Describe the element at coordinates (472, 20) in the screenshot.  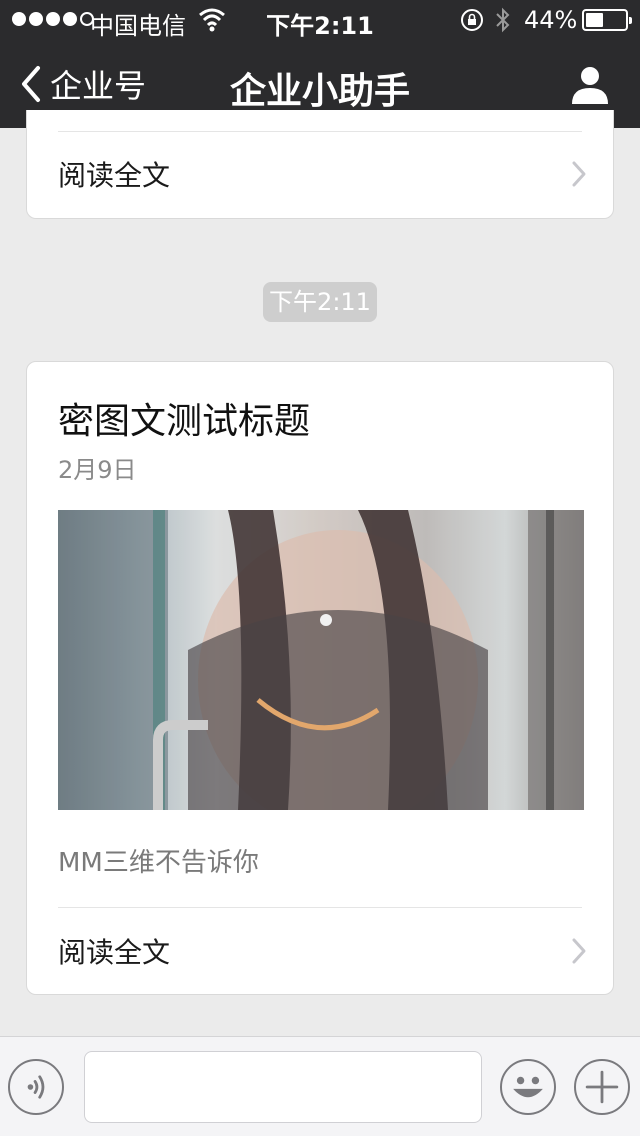
I see `rotation-lock-icon` at that location.